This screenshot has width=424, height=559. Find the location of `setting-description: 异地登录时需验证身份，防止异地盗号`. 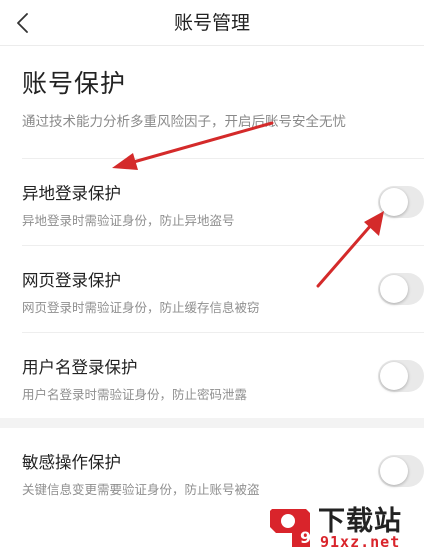

setting-description: 异地登录时需验证身份，防止异地盗号 is located at coordinates (128, 220).